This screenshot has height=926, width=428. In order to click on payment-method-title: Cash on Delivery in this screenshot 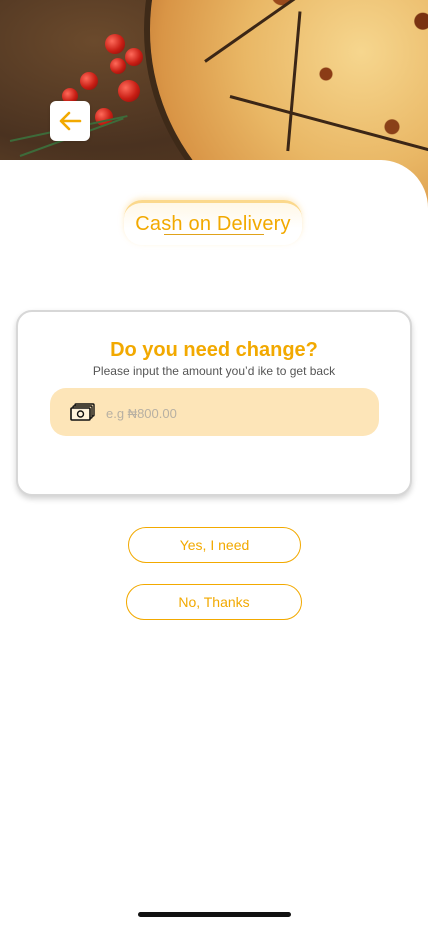, I will do `click(213, 222)`.